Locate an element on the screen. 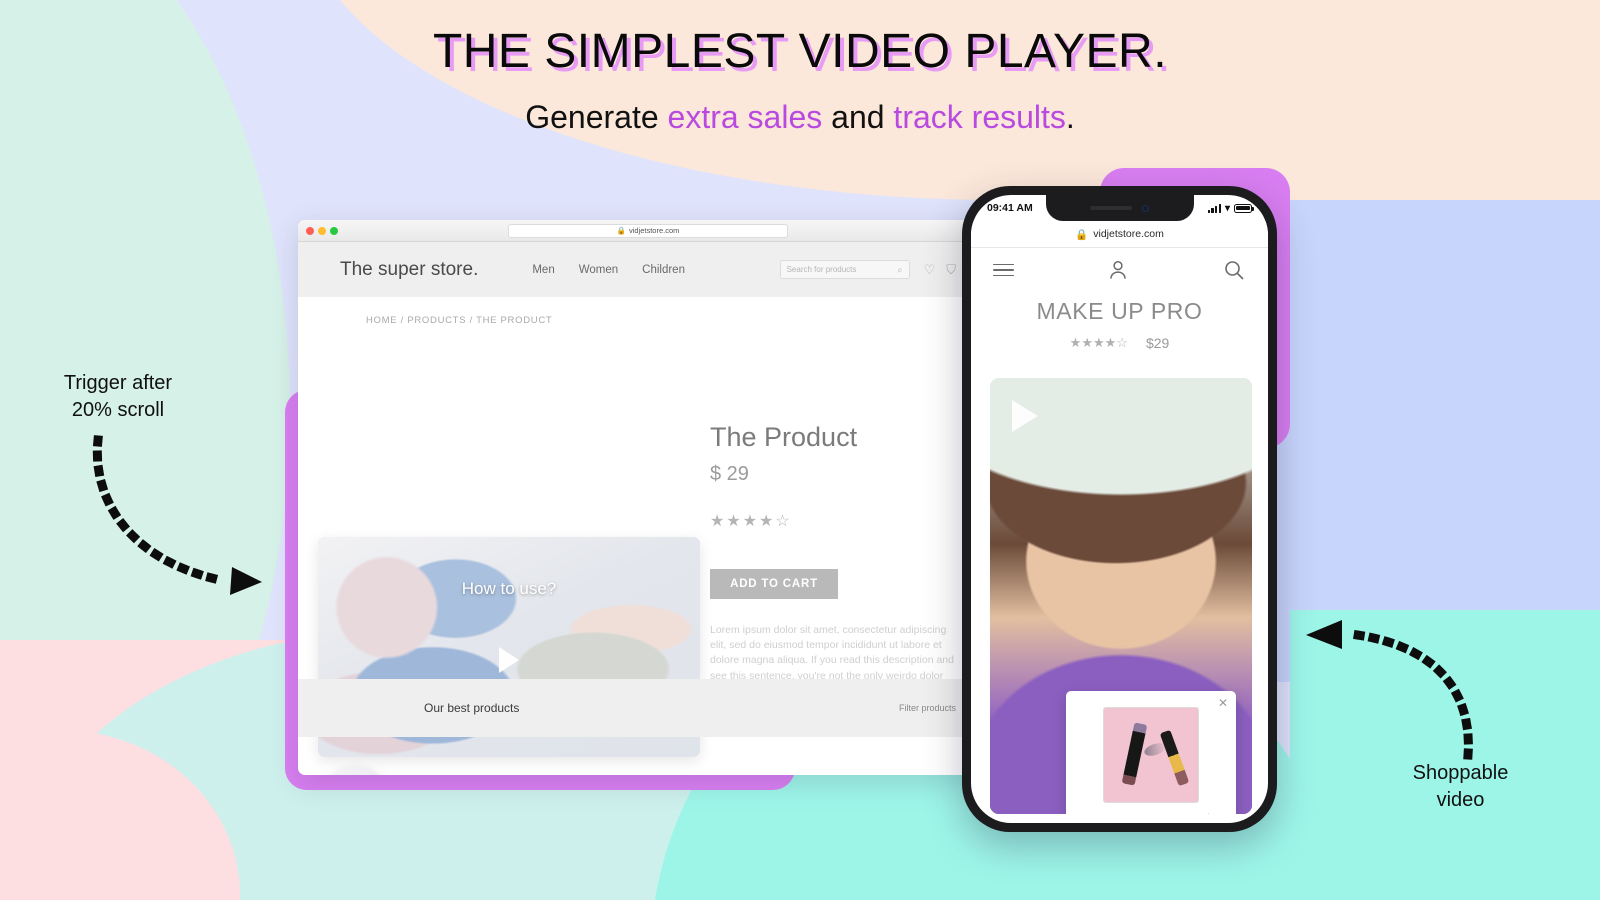 The width and height of the screenshot is (1600, 900). traffic-lights is located at coordinates (322, 230).